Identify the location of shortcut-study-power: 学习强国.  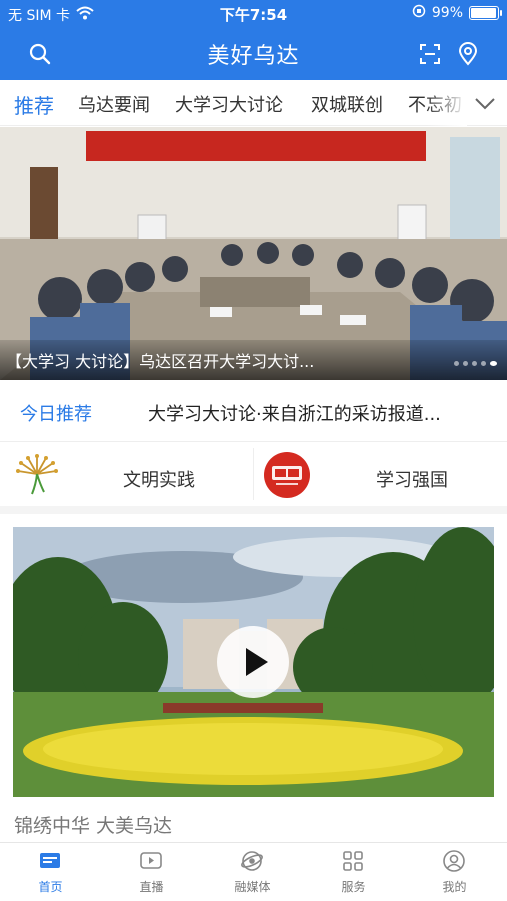
(380, 474).